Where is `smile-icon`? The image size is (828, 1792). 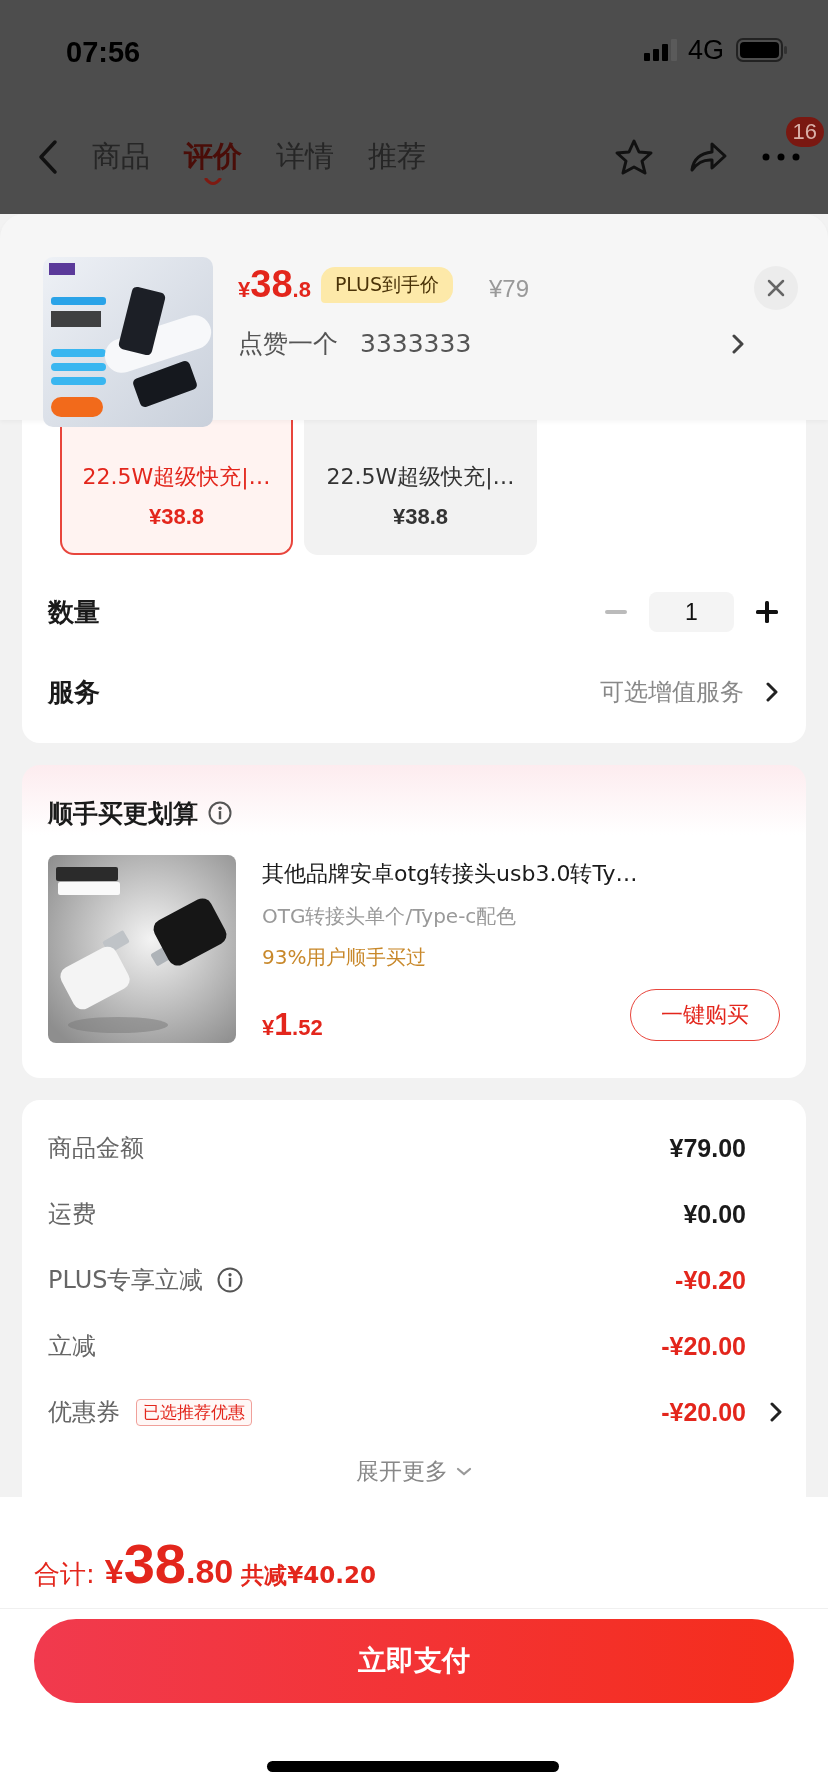 smile-icon is located at coordinates (213, 182).